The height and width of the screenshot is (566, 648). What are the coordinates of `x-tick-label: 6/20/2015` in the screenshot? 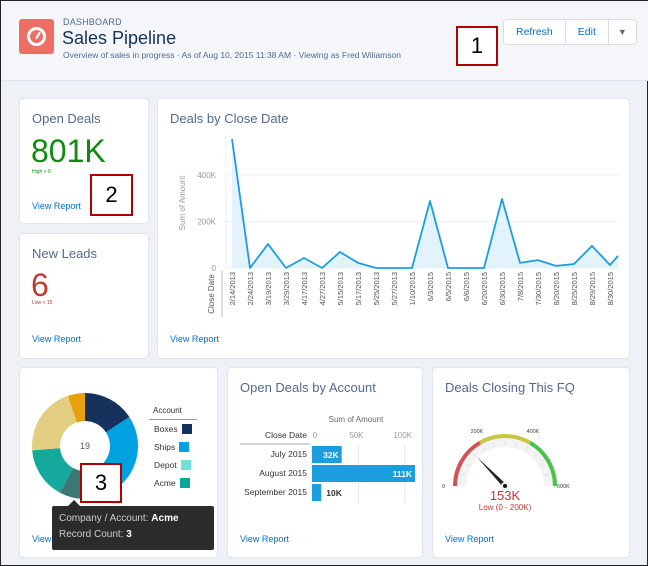 It's located at (484, 288).